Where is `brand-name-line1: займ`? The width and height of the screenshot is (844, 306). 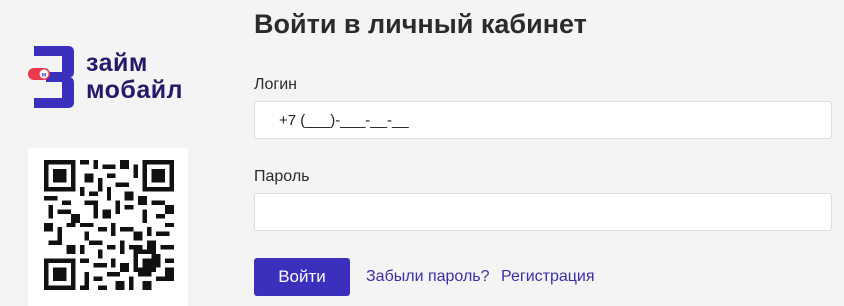 brand-name-line1: займ is located at coordinates (117, 63).